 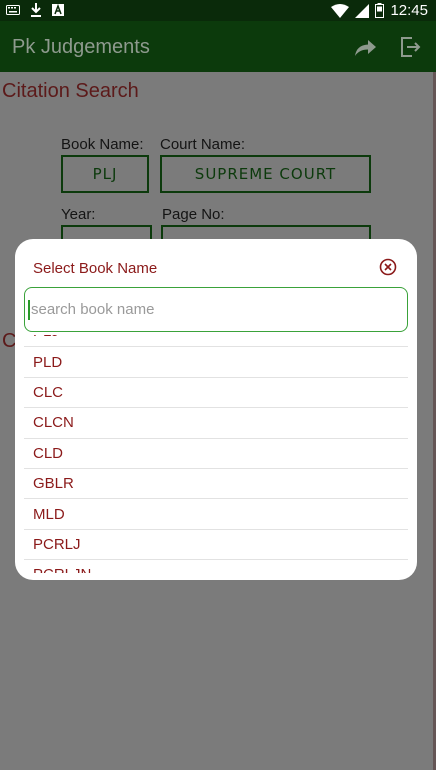 What do you see at coordinates (216, 309) in the screenshot?
I see `search-input` at bounding box center [216, 309].